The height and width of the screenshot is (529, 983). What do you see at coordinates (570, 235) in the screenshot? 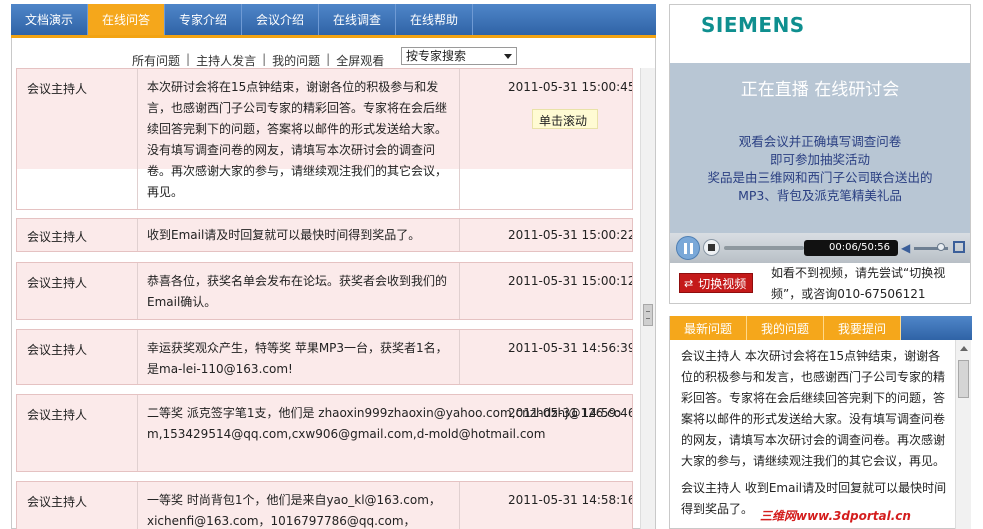
I see `message-time: 2011-05-31 15:00:22` at bounding box center [570, 235].